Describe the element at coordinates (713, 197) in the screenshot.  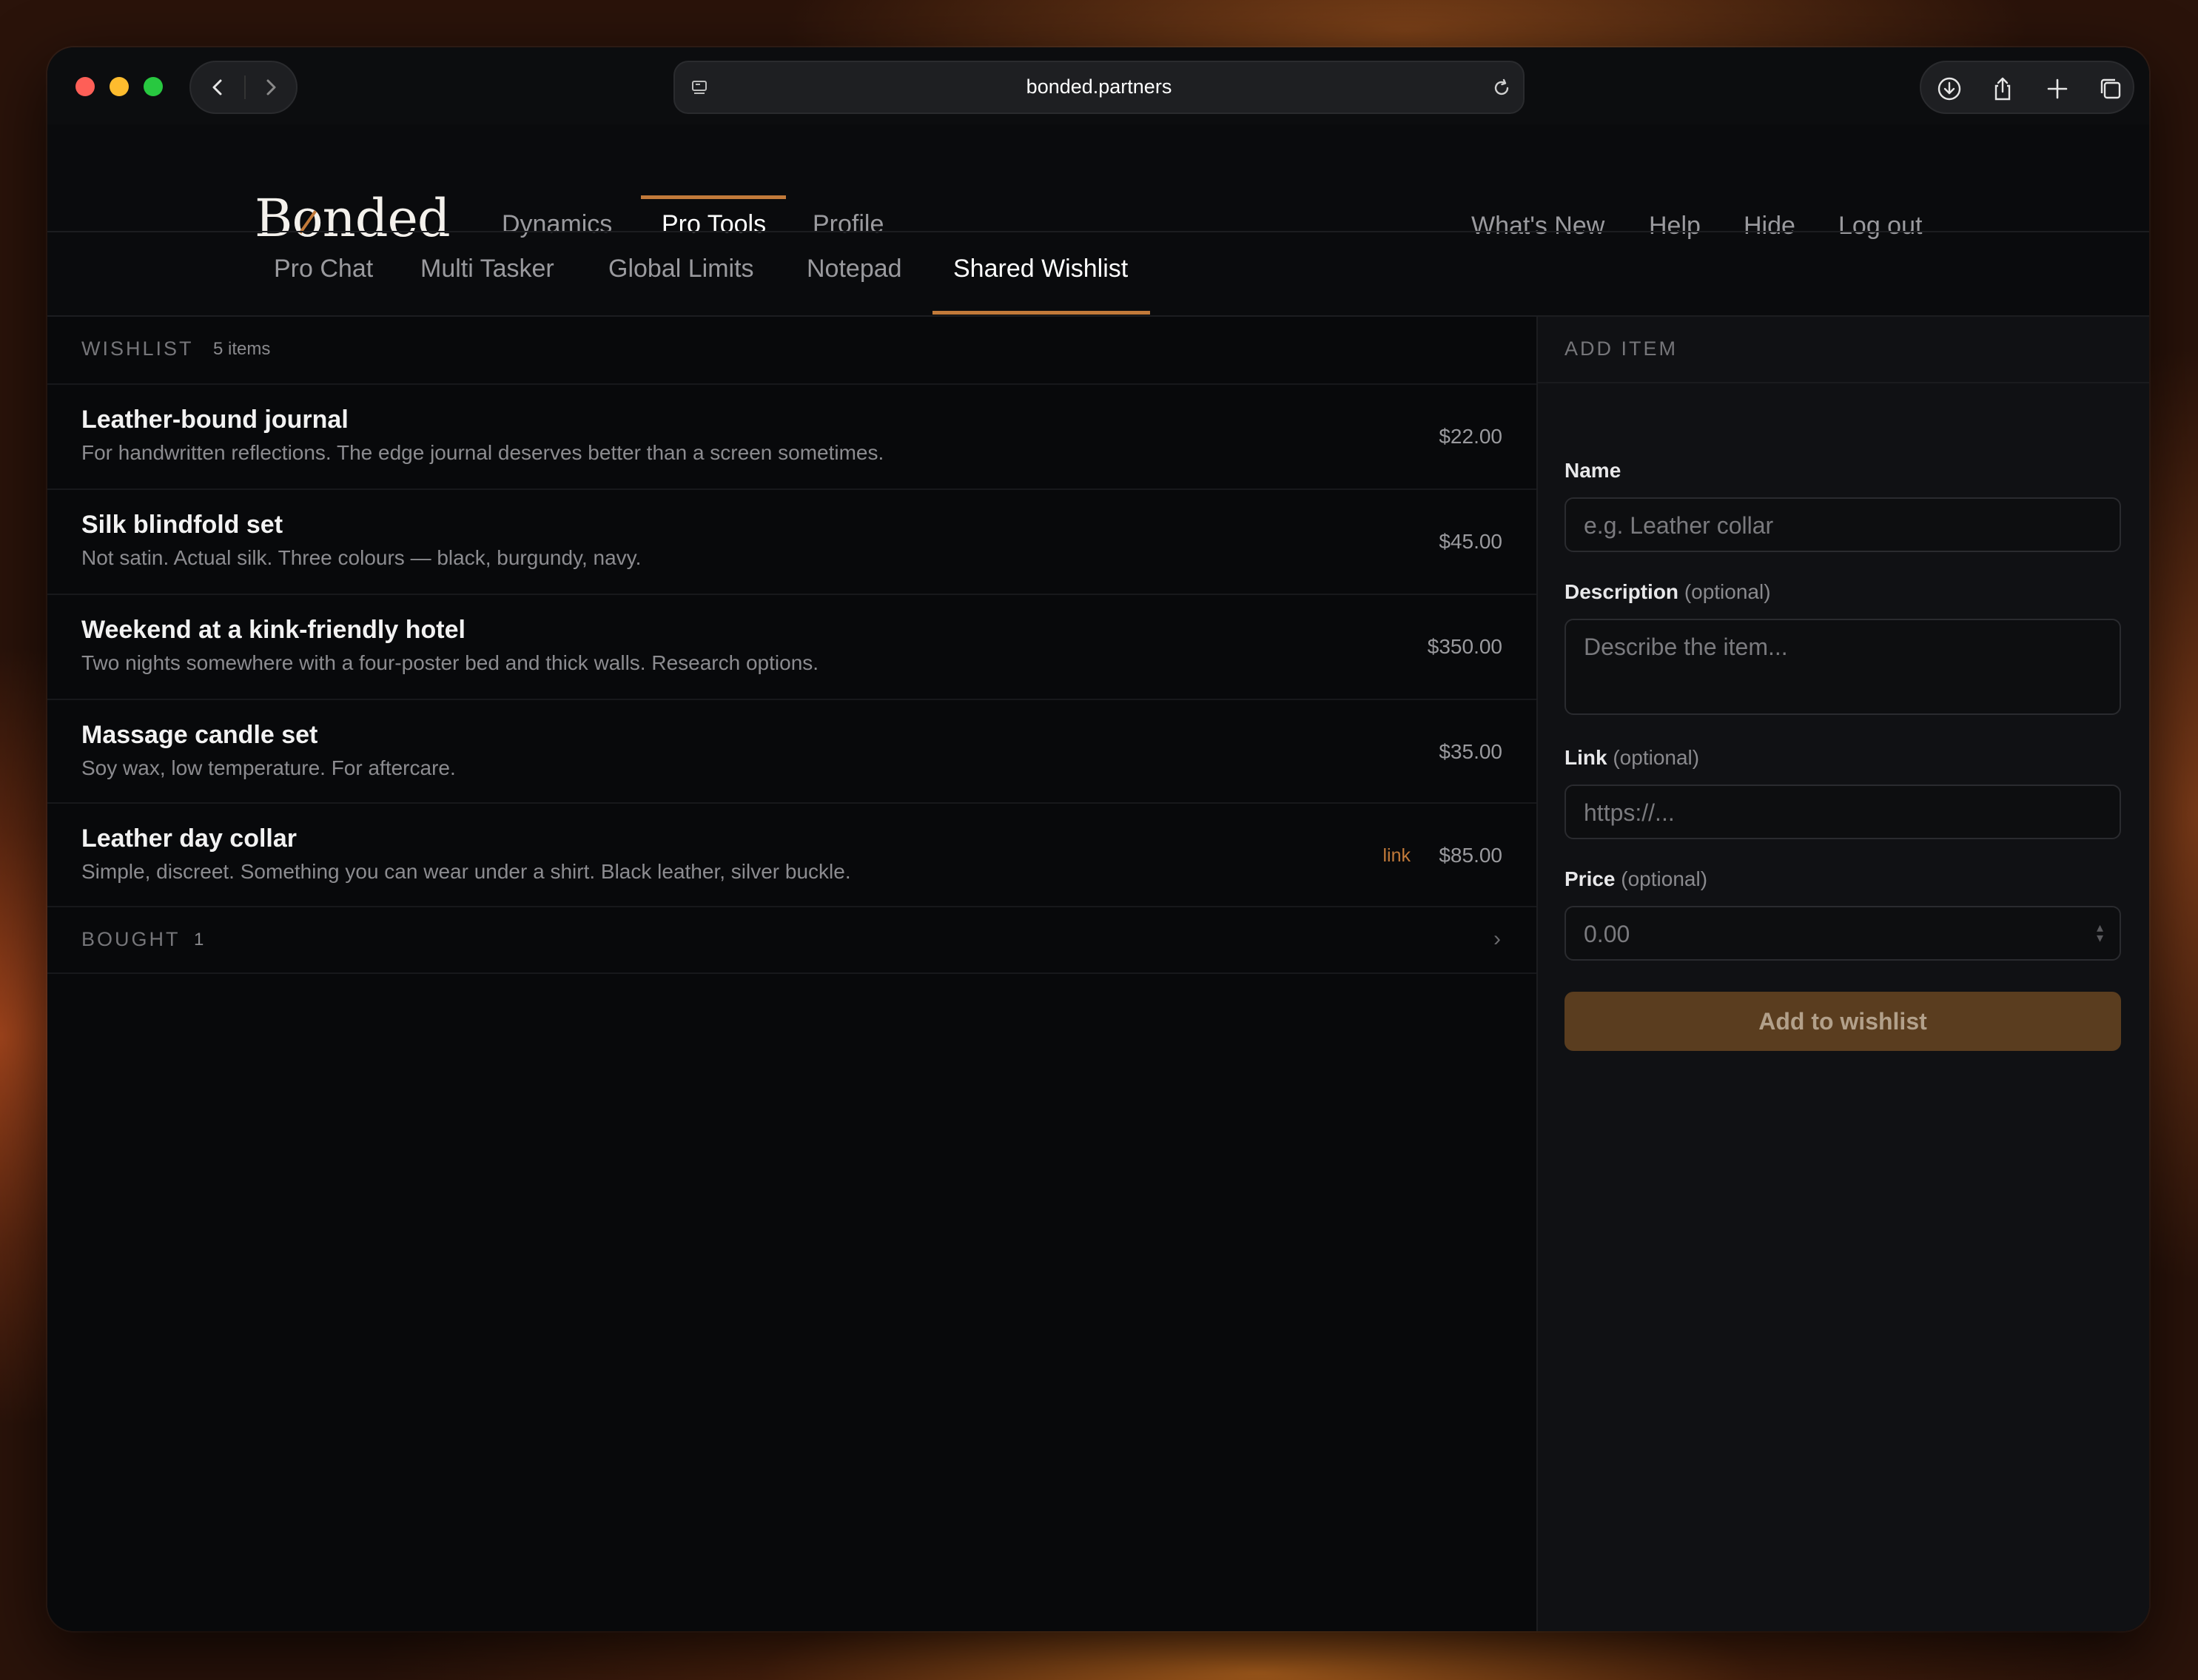
I see `active-nav-indicator` at that location.